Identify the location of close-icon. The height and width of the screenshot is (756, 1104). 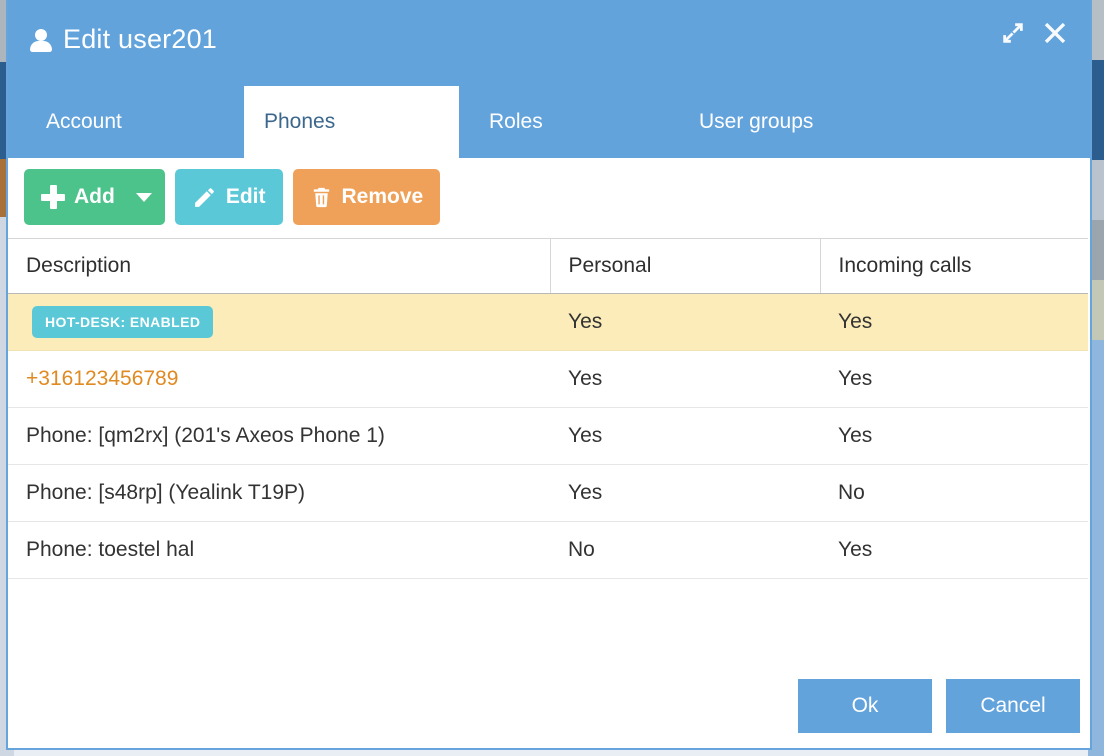
(1055, 33).